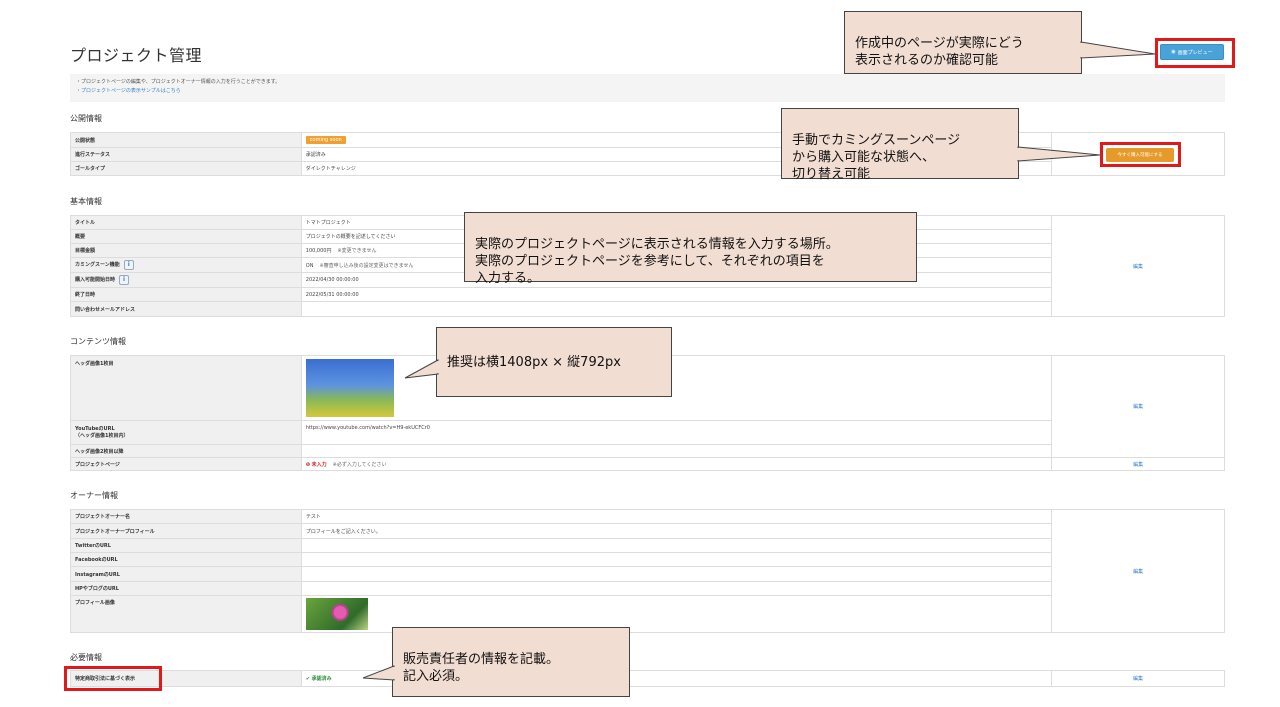  What do you see at coordinates (366, 265) in the screenshot?
I see `row-note: ※審査申し込み後の設定変更はできません` at bounding box center [366, 265].